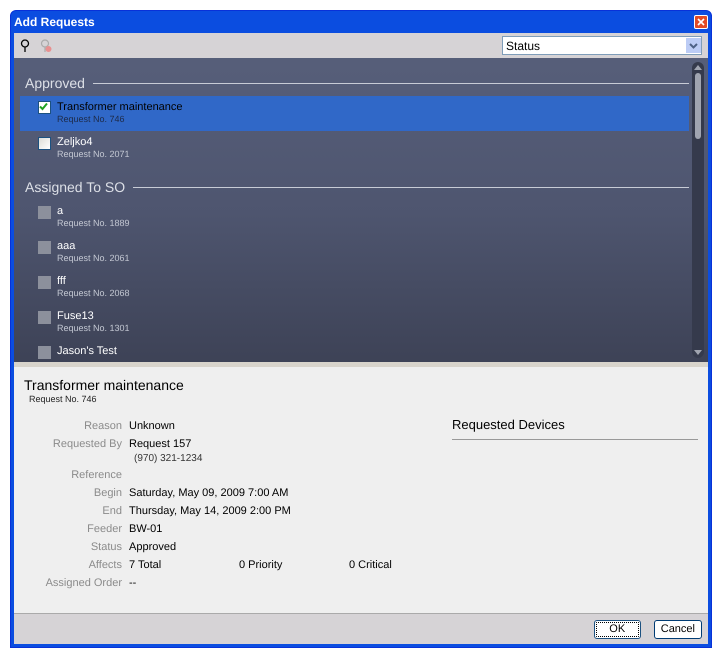 This screenshot has height=659, width=719. I want to click on request-number: Request No. 2071, so click(93, 154).